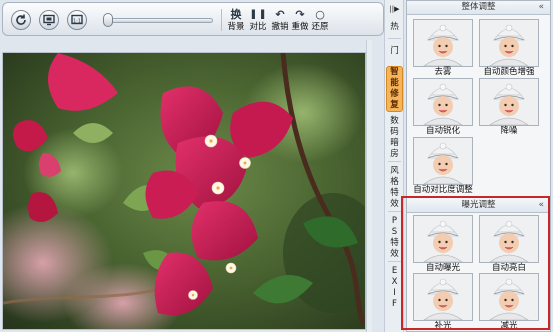  Describe the element at coordinates (21, 20) in the screenshot. I see `refresh-icon` at that location.